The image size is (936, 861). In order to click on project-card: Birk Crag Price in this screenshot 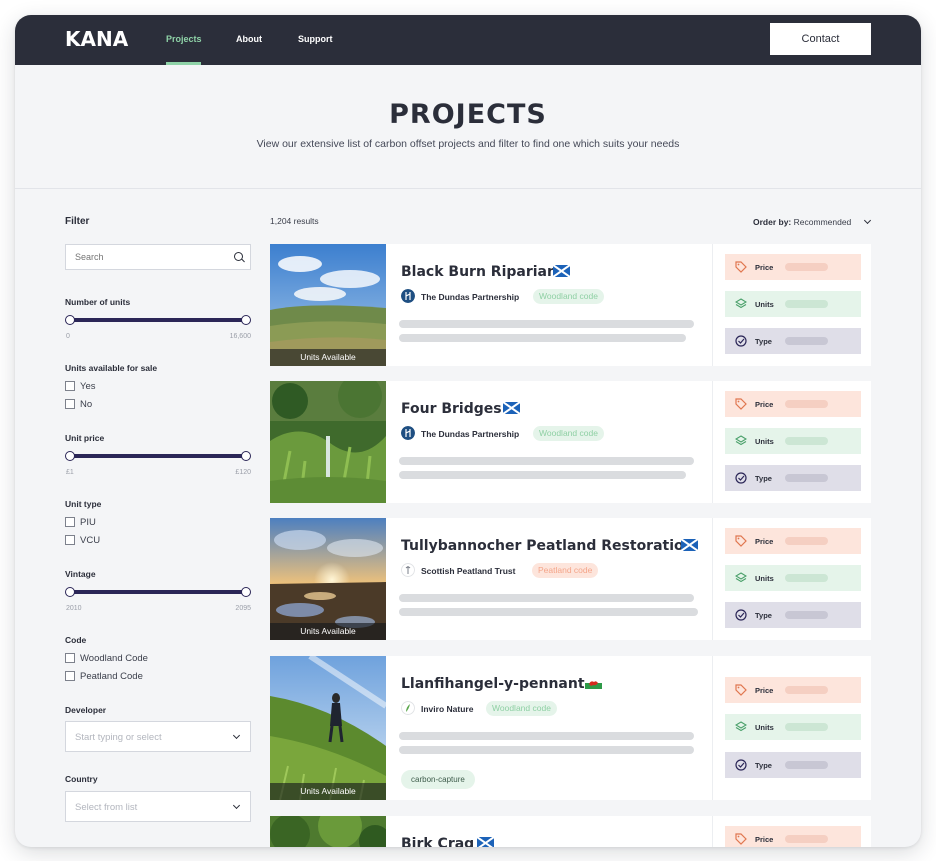, I will do `click(570, 831)`.